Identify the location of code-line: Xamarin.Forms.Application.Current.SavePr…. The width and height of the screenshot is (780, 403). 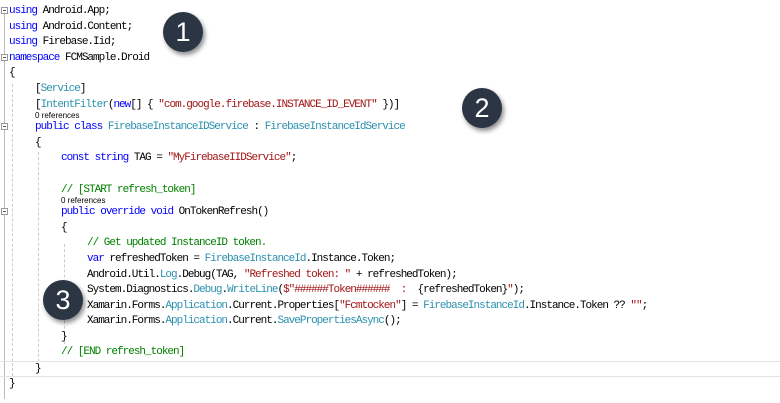
(390, 322).